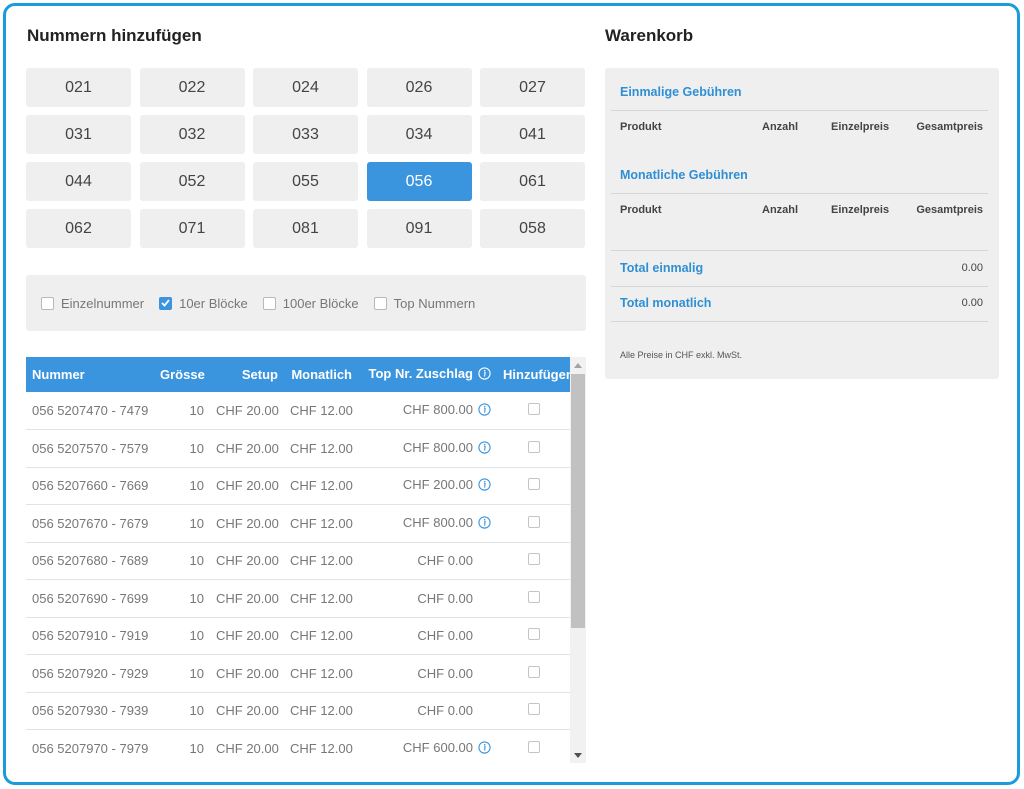 This screenshot has height=789, width=1024. I want to click on area-code-button: 022, so click(192, 87).